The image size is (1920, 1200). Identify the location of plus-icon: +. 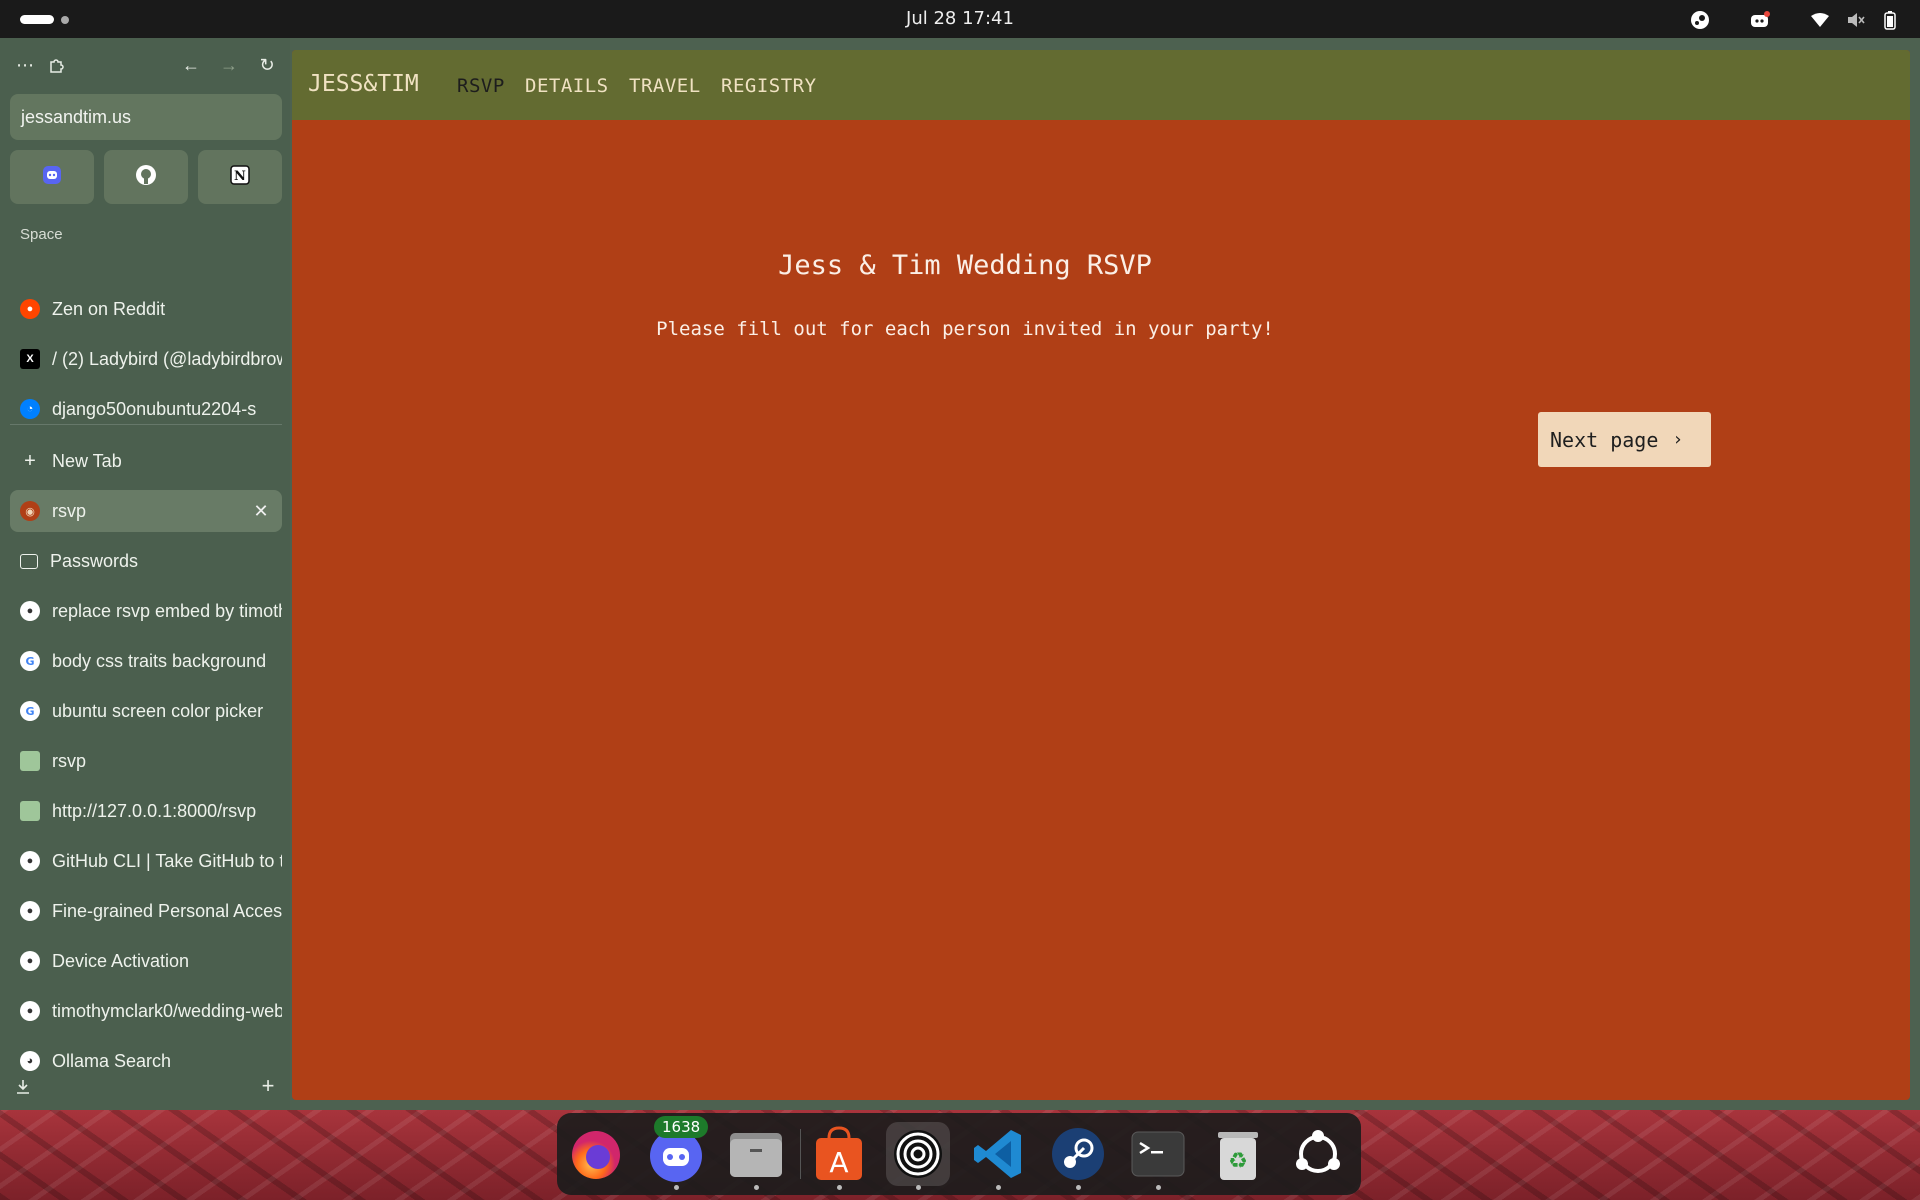
(30, 460).